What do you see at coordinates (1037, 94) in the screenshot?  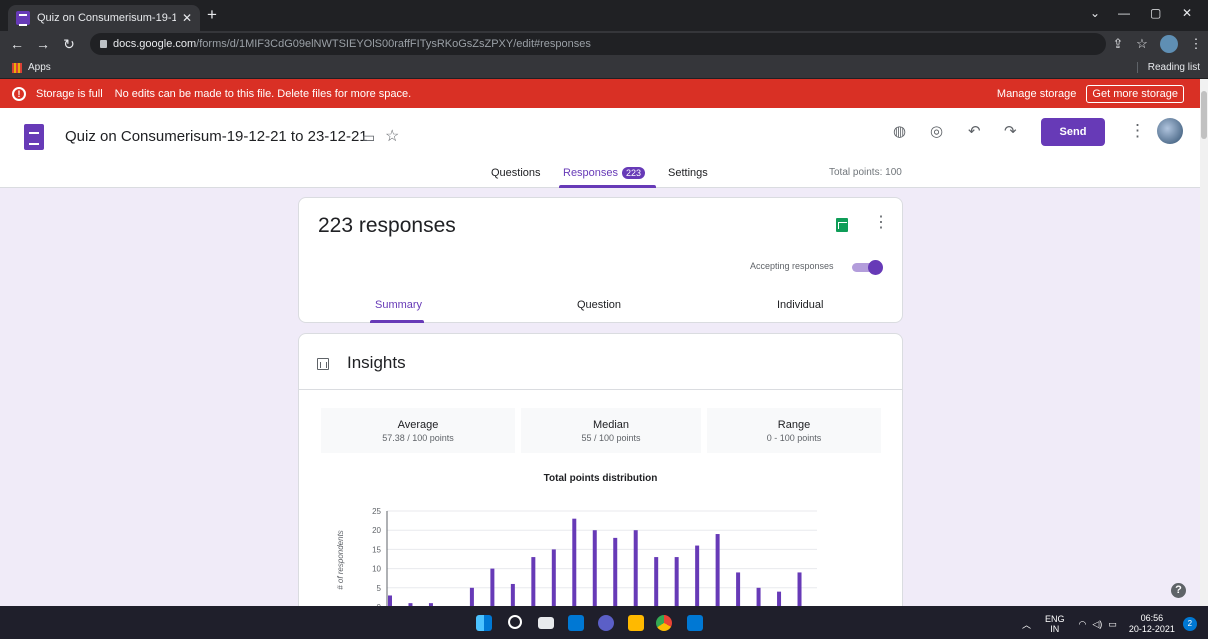 I see `manage-storage-link: Manage storage` at bounding box center [1037, 94].